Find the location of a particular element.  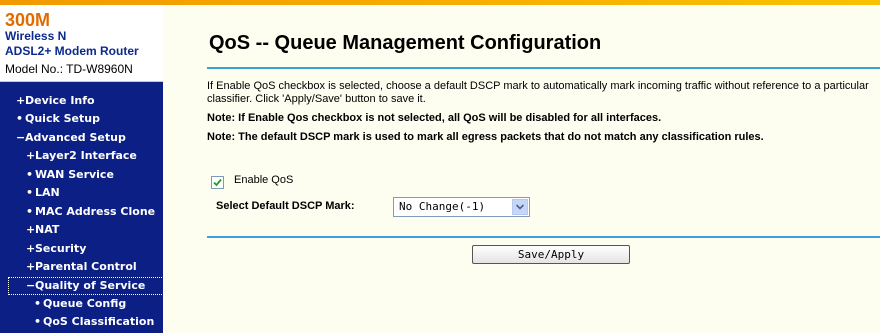

sidebar-item-label: LAN is located at coordinates (47, 192).